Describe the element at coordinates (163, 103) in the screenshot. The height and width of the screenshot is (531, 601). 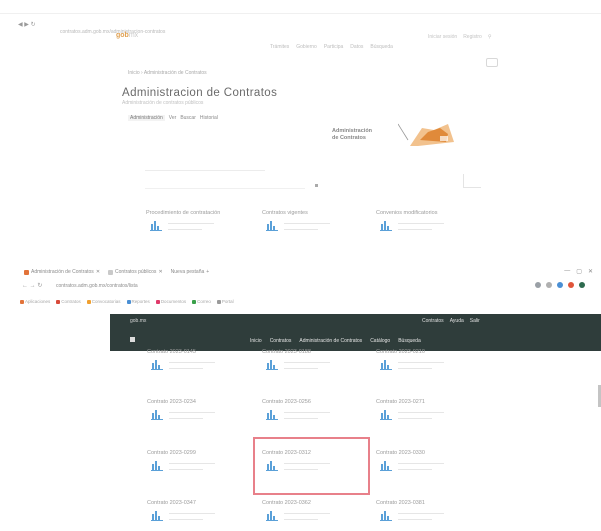
I see `page-subtitle: Administración de contratos públicos` at that location.